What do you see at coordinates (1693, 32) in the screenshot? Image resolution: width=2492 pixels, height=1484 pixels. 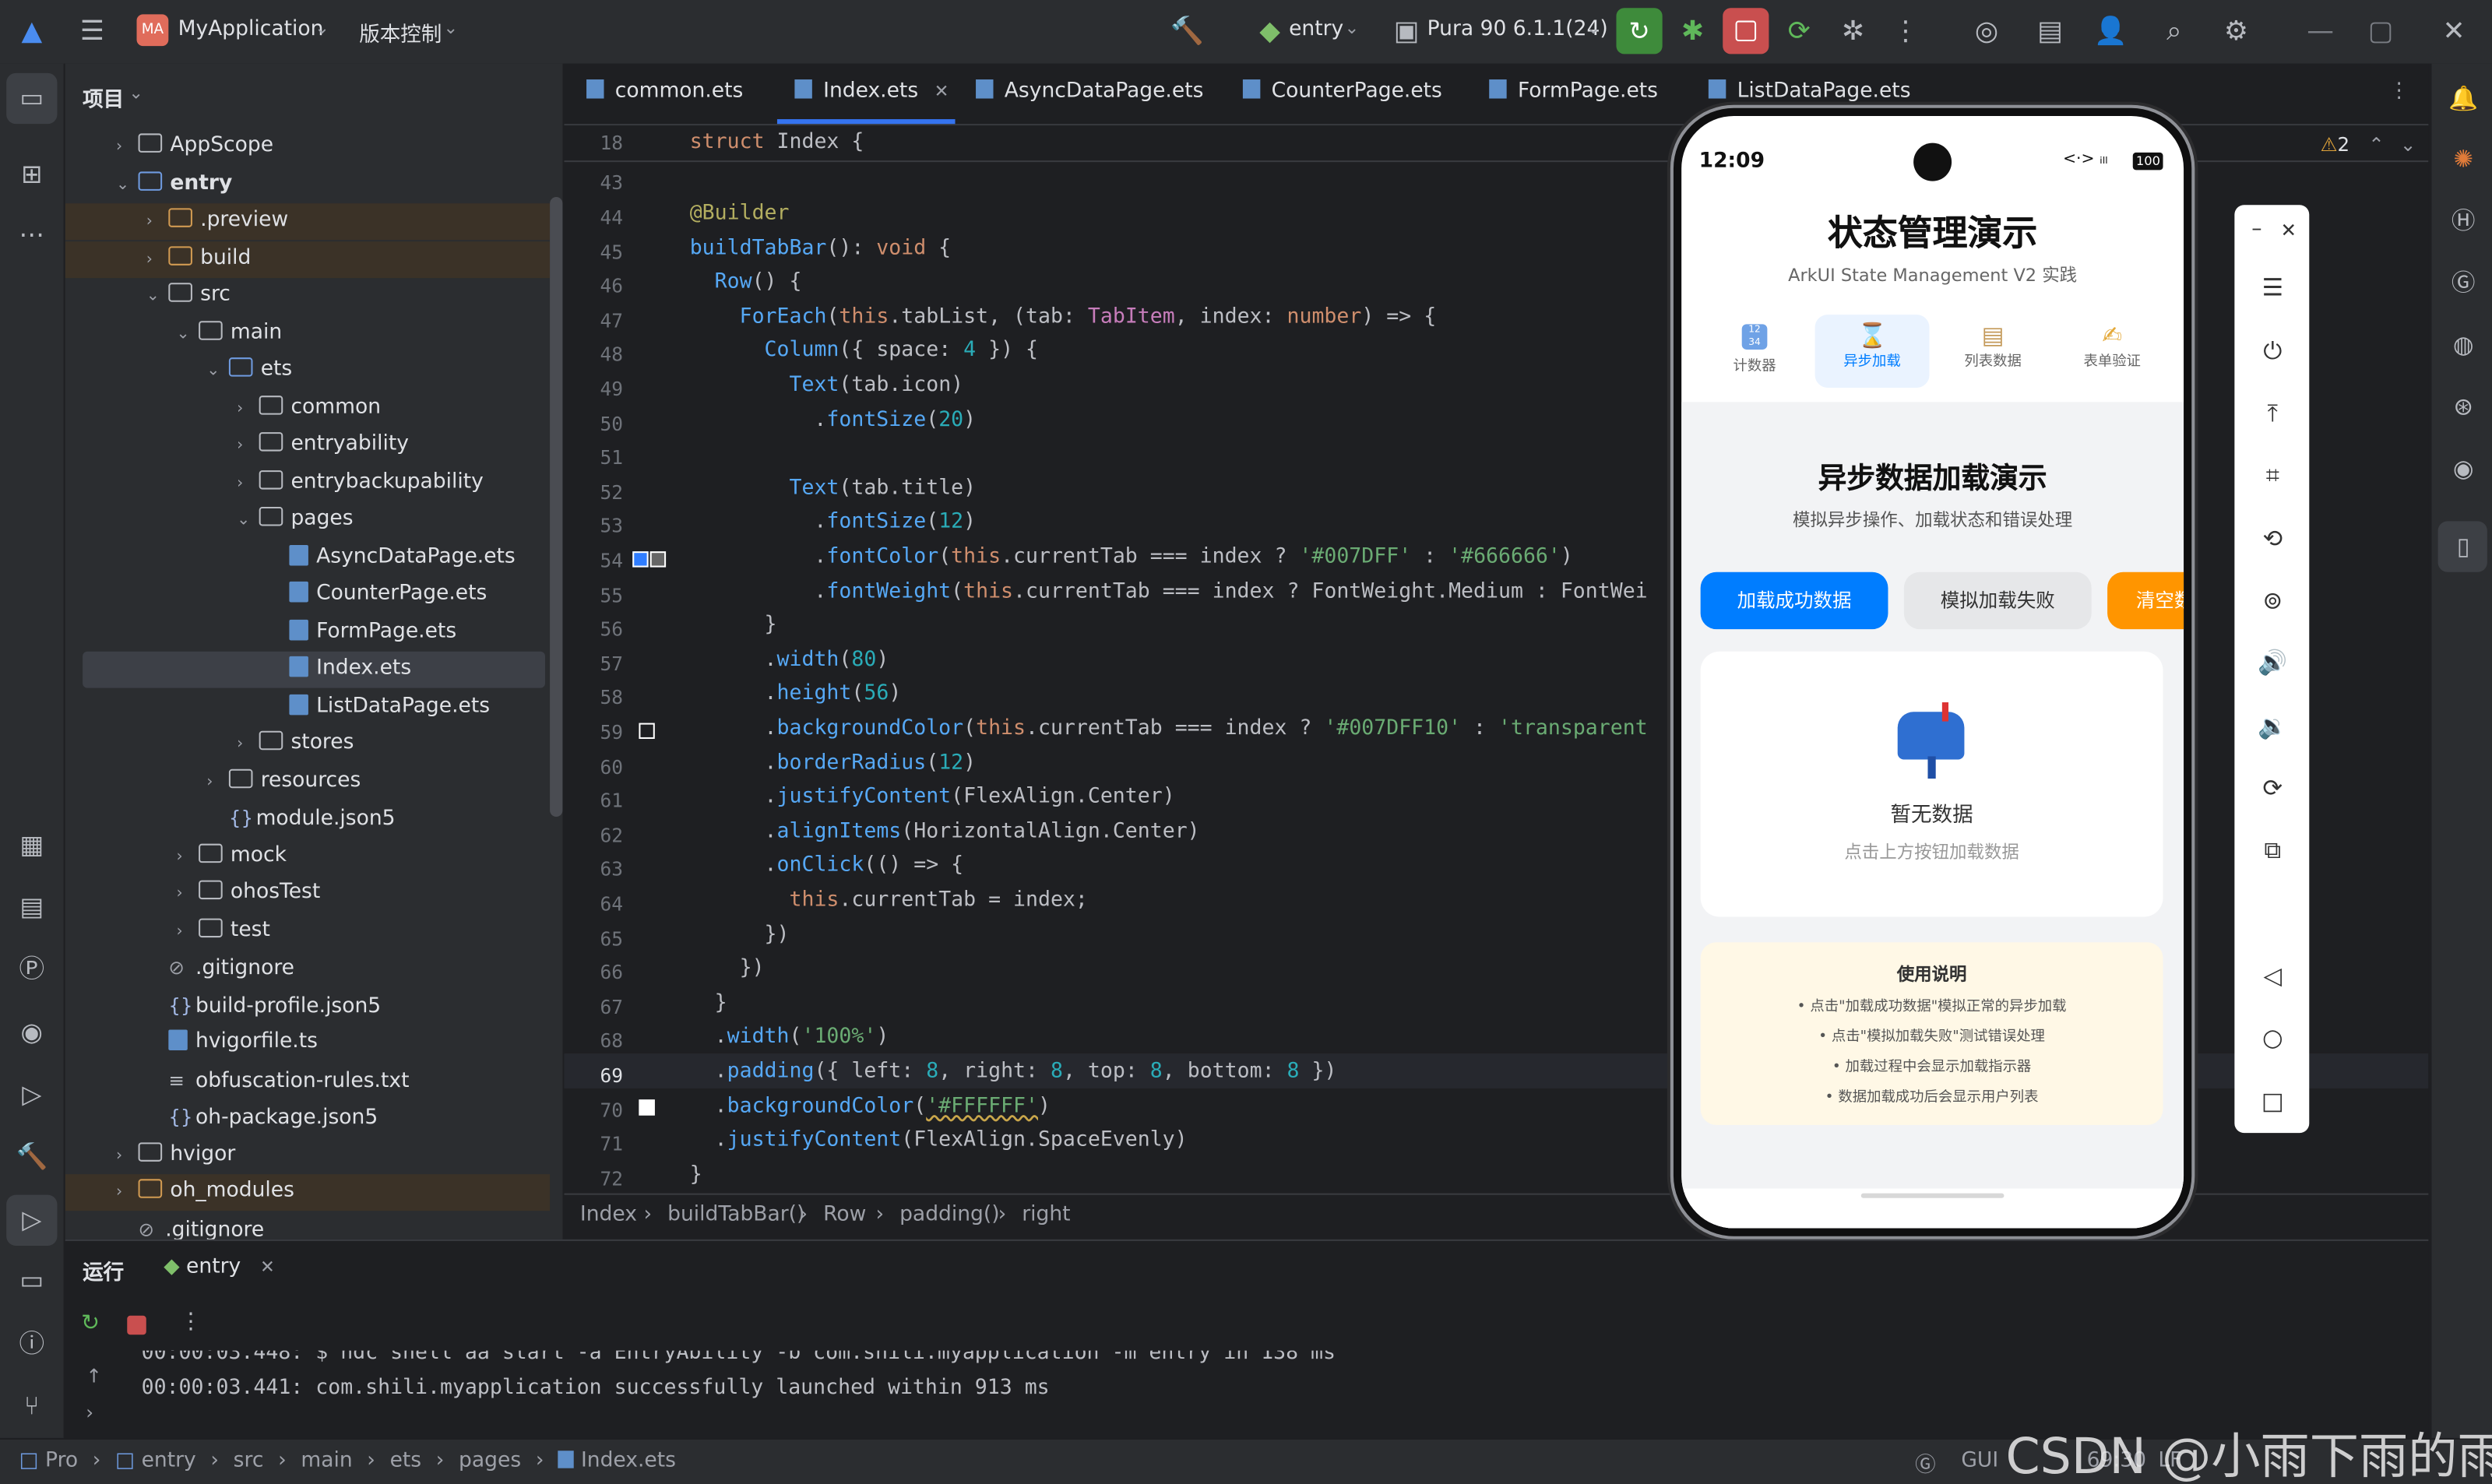 I see `debug-icon: ✱` at bounding box center [1693, 32].